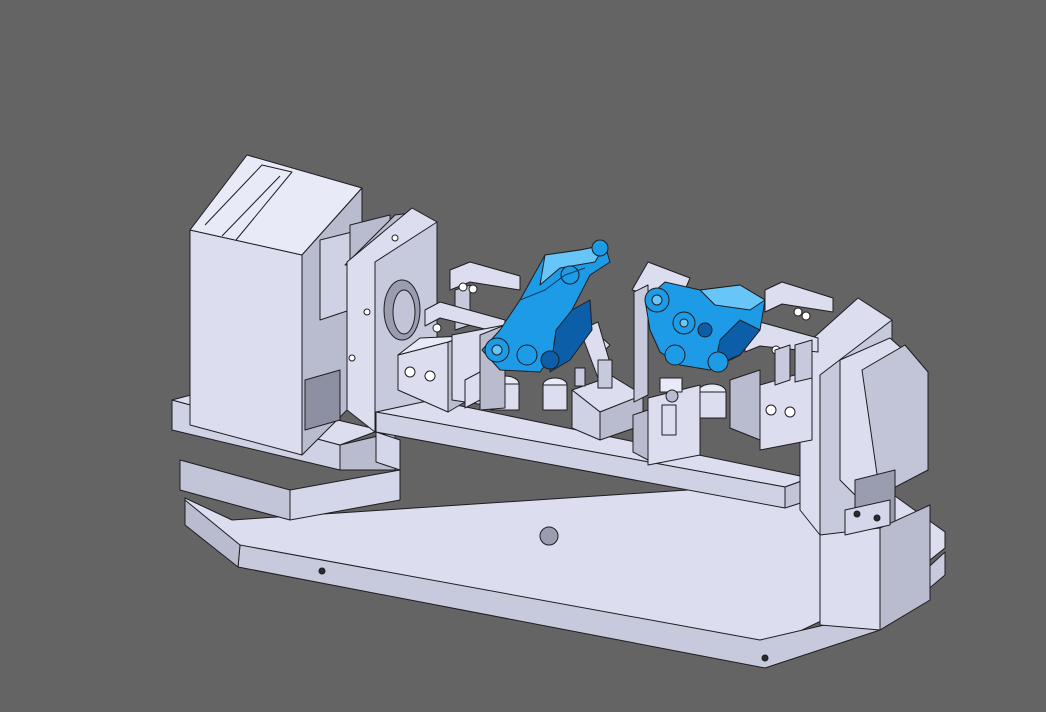 This screenshot has width=1046, height=712. I want to click on workpiece-right, so click(705, 327).